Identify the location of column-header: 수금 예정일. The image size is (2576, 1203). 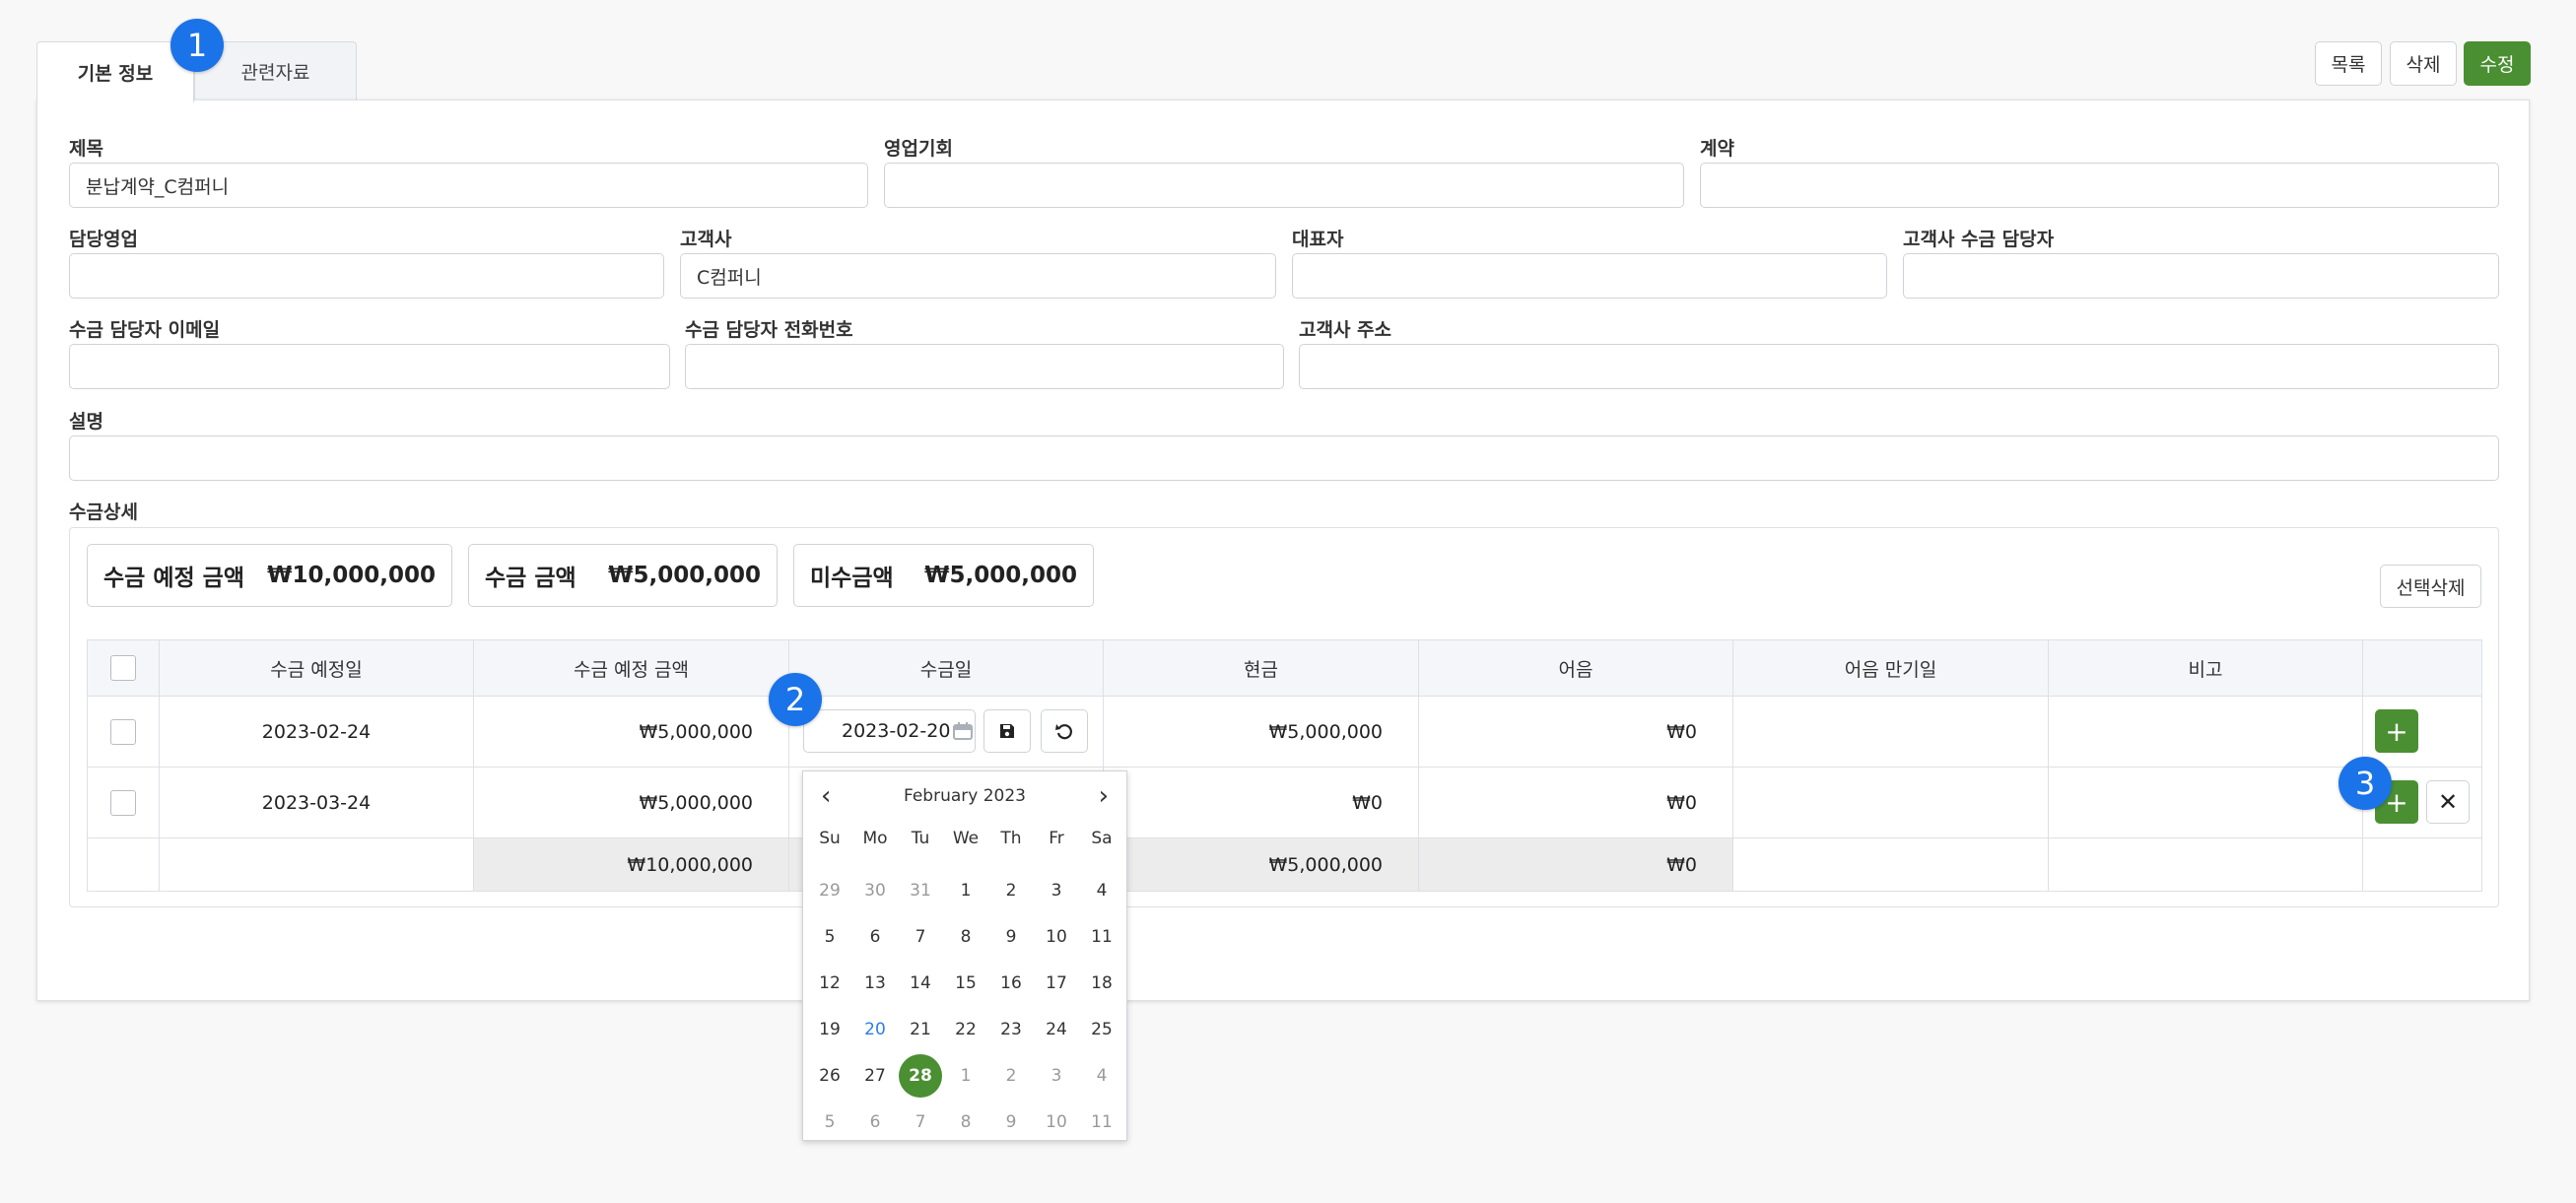
(316, 668).